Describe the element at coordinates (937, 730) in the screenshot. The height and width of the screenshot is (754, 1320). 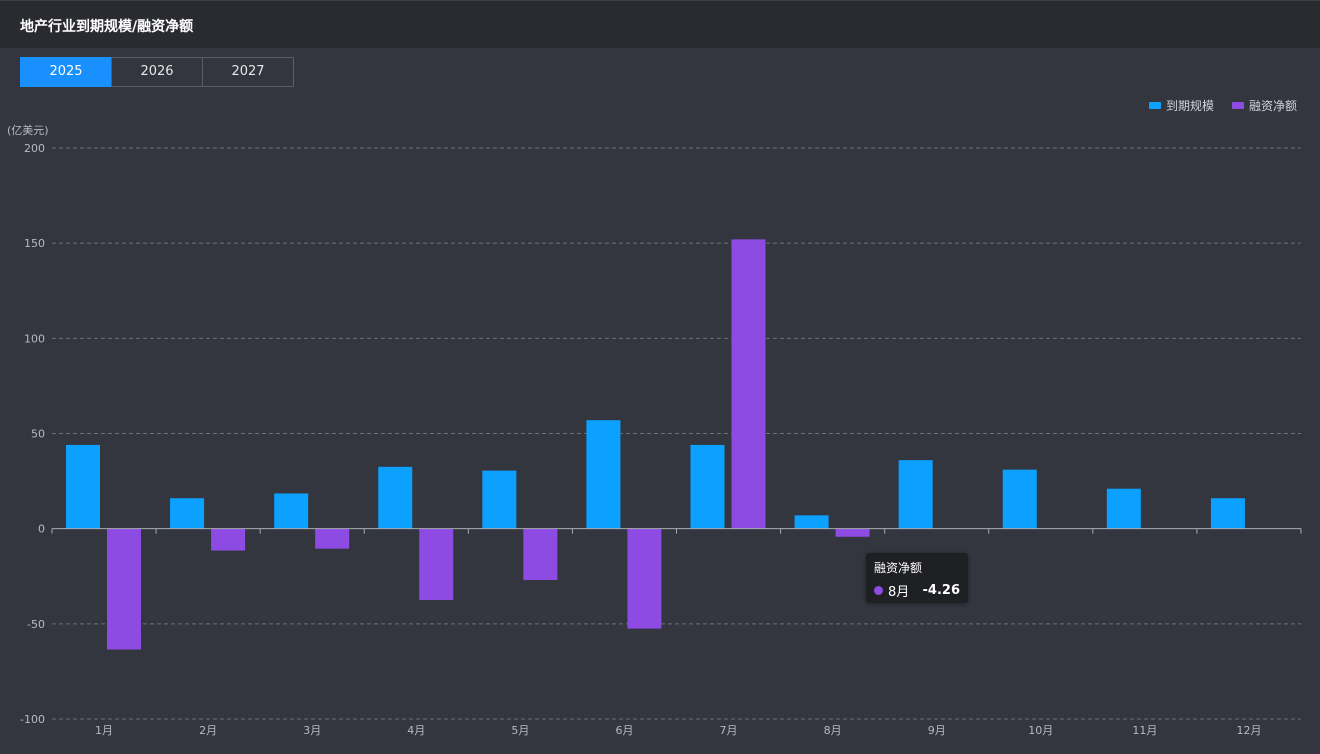
I see `x-tick-label: 9月` at that location.